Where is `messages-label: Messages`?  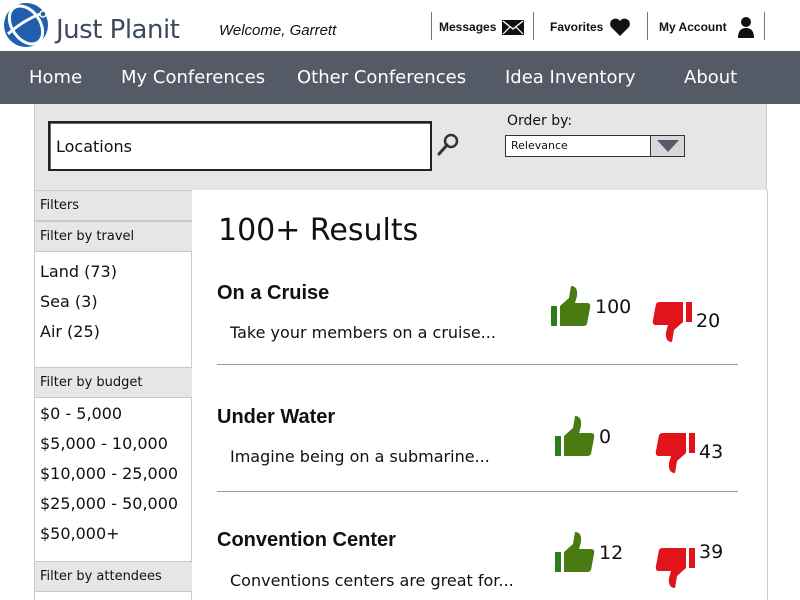 messages-label: Messages is located at coordinates (468, 27).